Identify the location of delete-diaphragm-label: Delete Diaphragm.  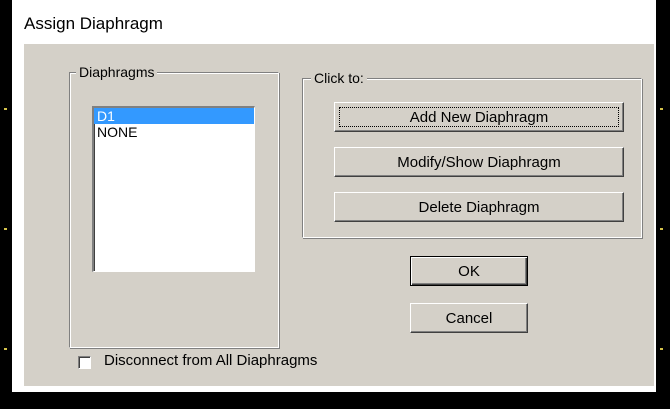
(479, 207).